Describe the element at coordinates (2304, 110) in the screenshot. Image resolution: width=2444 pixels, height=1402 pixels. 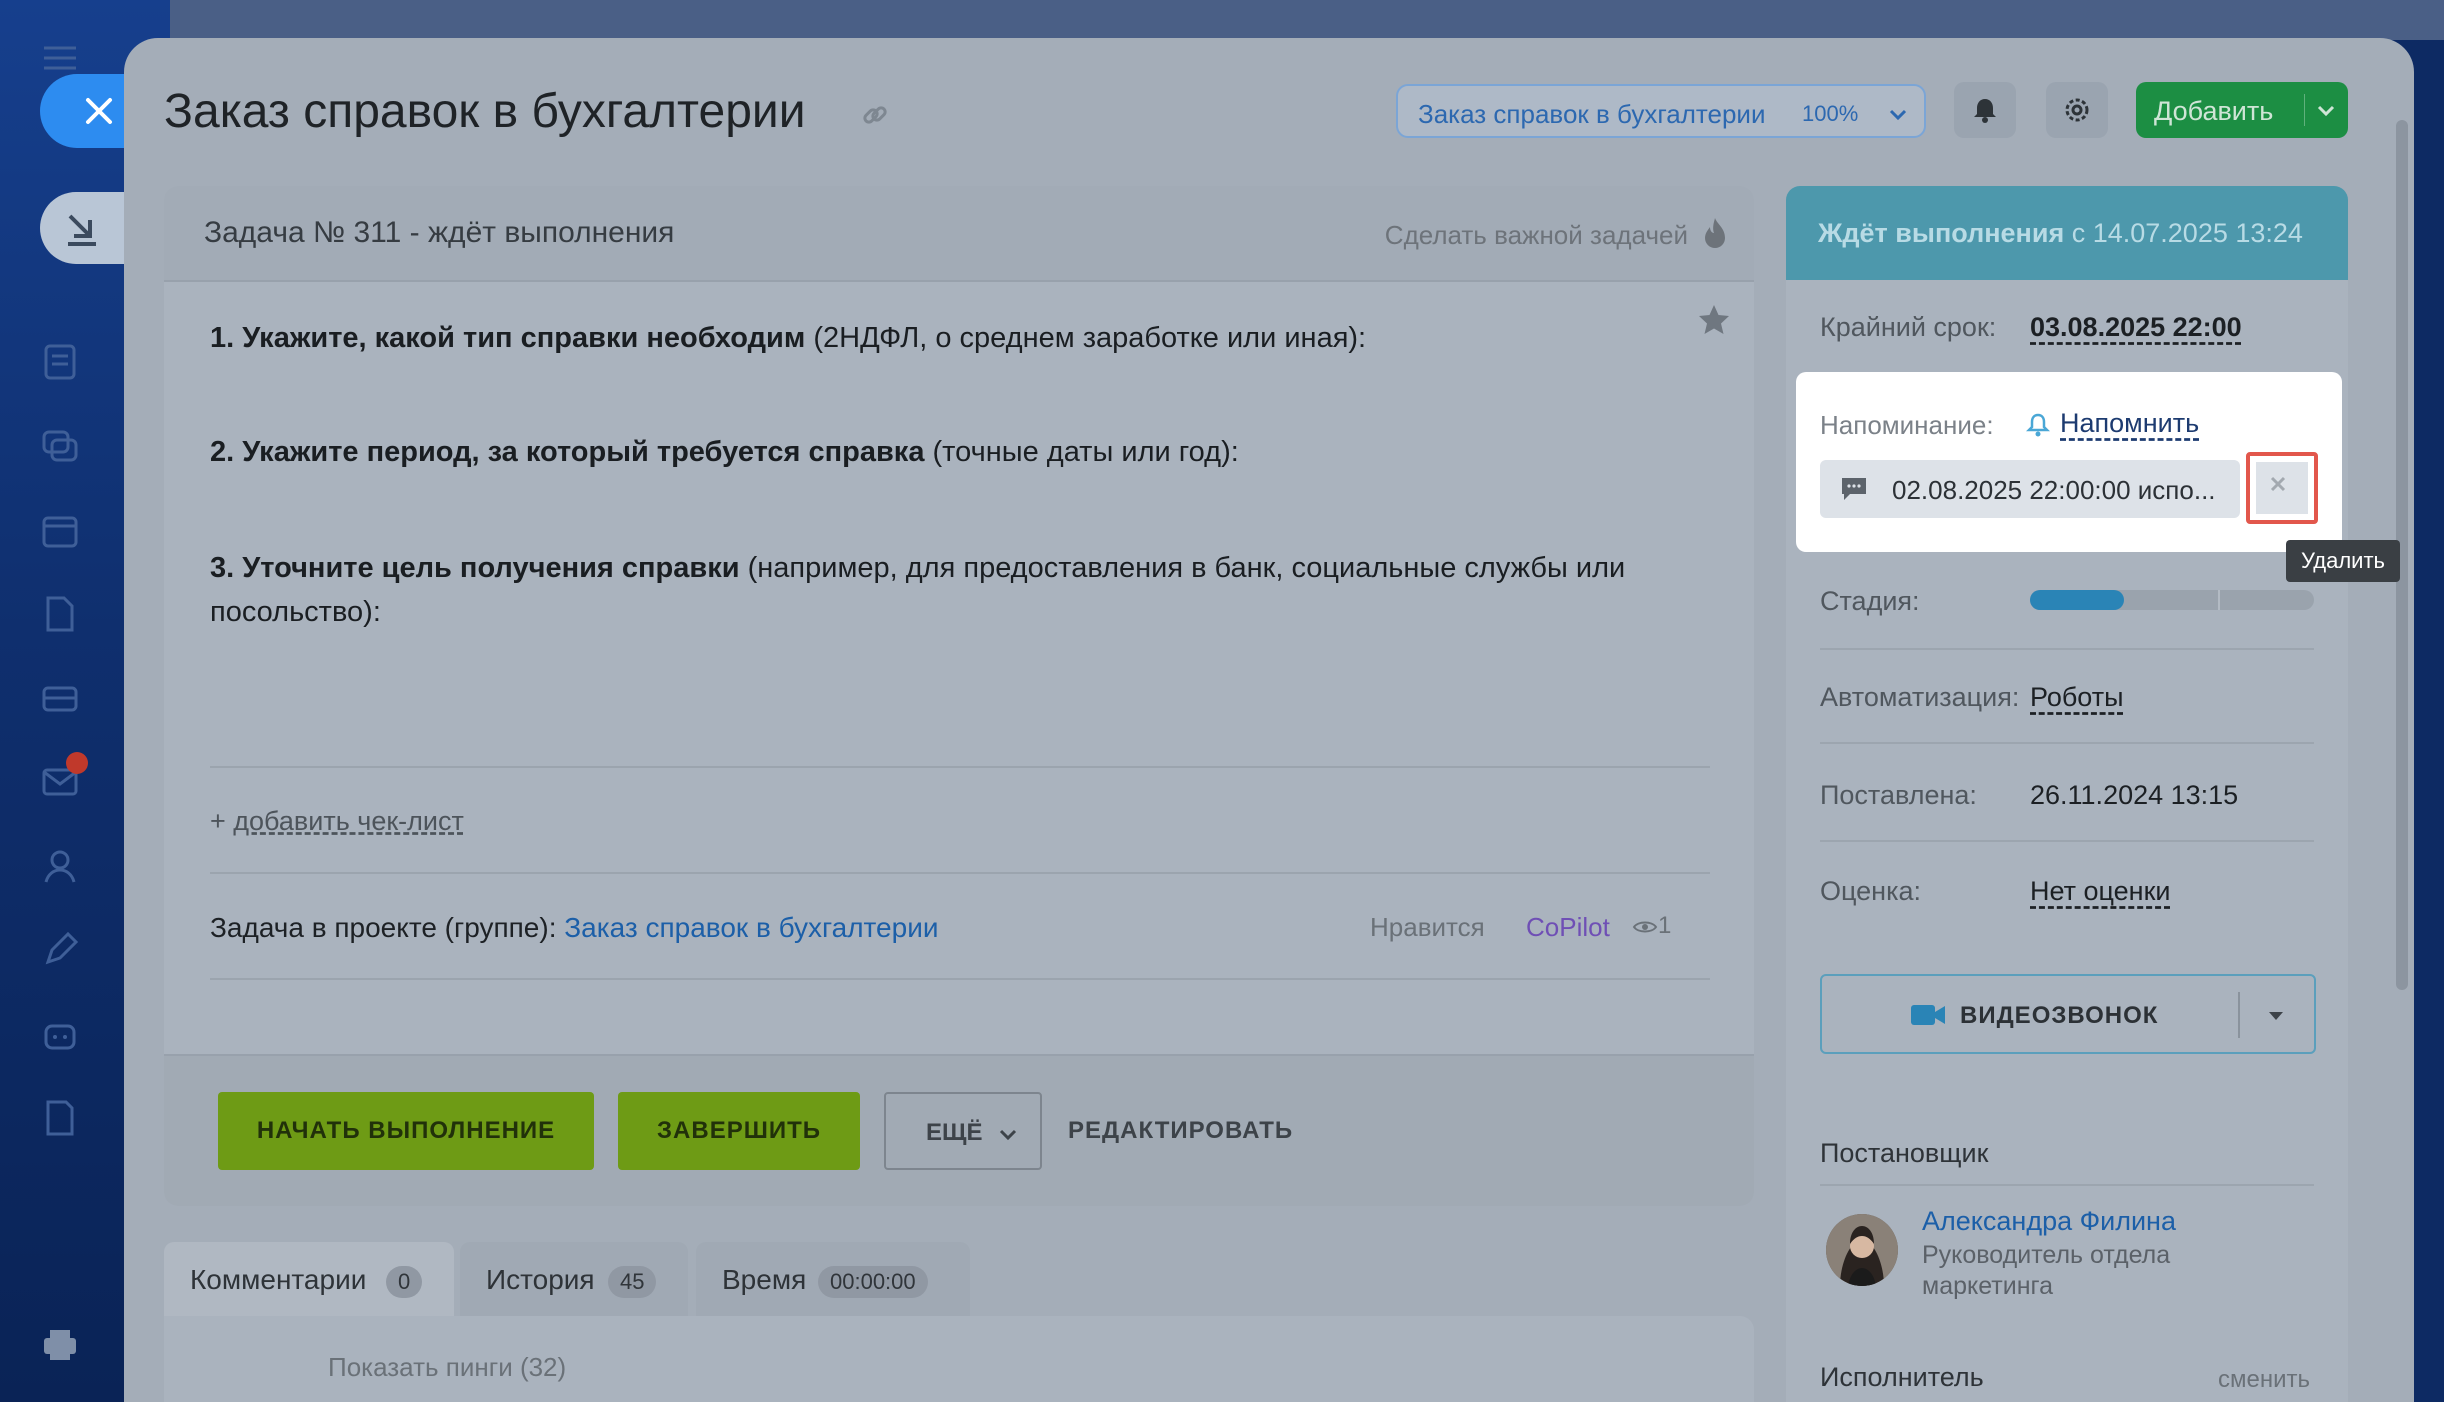
I see `add-button-divider` at that location.